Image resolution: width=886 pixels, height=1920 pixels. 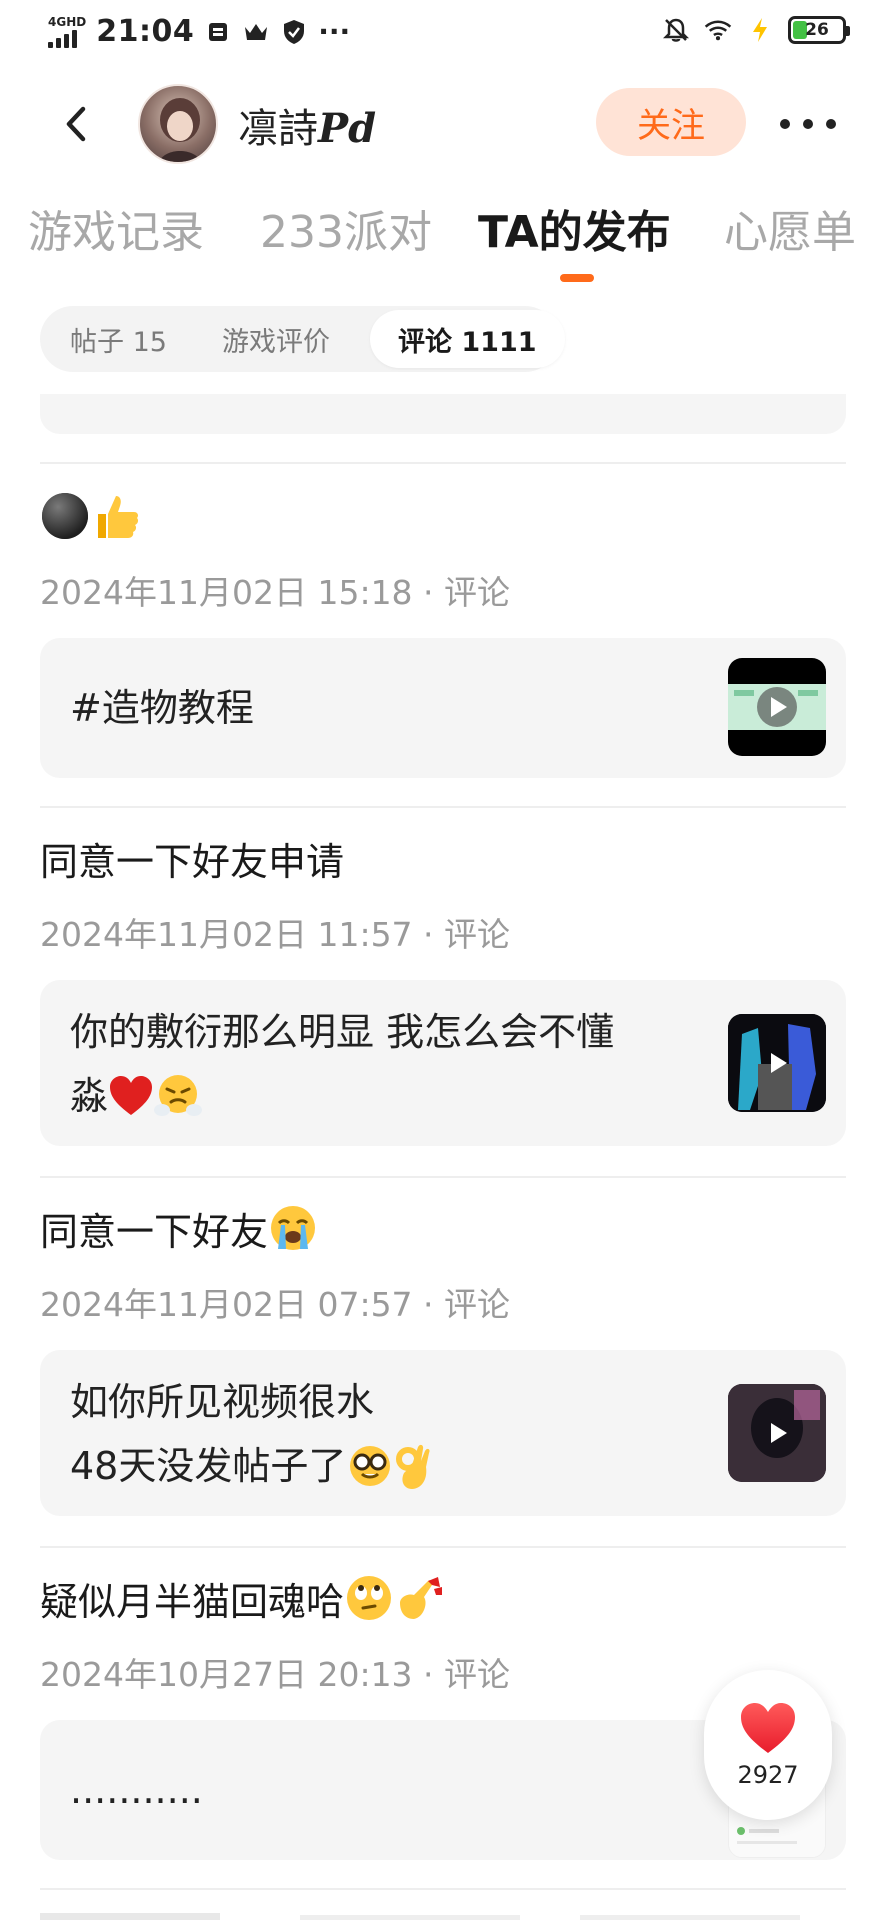 I want to click on comment-text: 同意一下好友, so click(x=443, y=1228).